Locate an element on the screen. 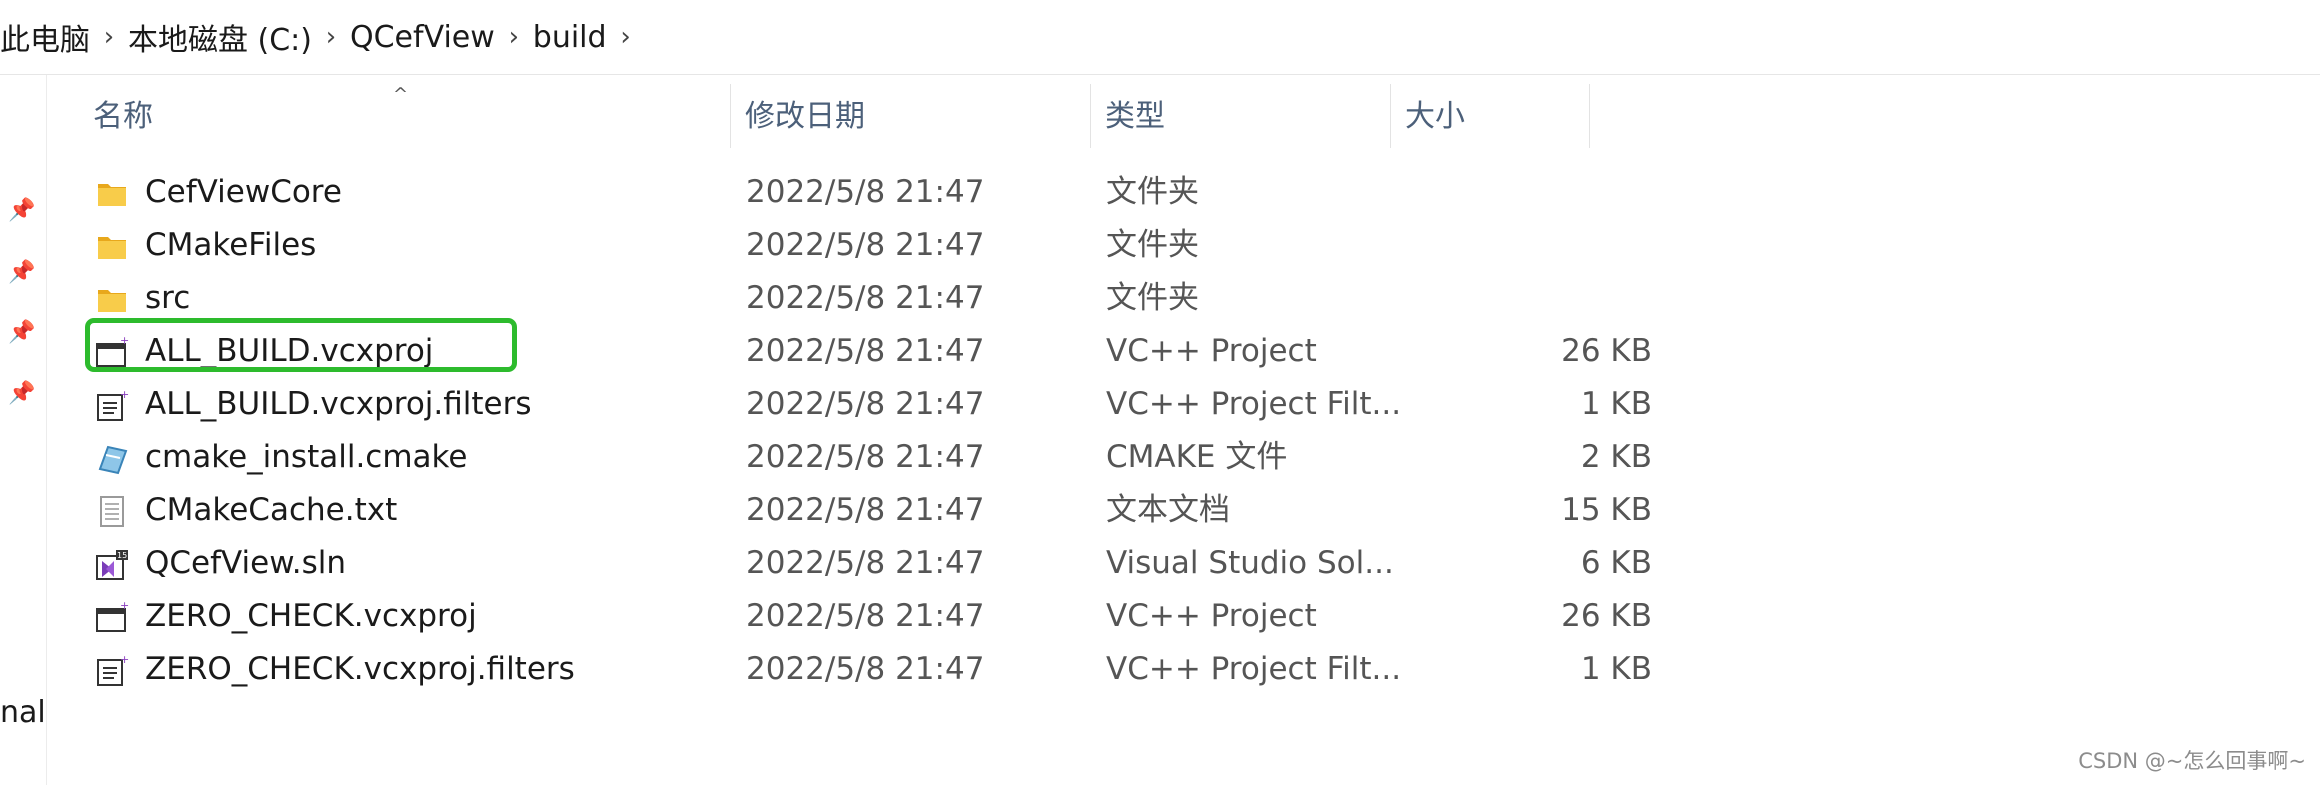 This screenshot has height=785, width=2320. file-name: QCefView.sln is located at coordinates (246, 563).